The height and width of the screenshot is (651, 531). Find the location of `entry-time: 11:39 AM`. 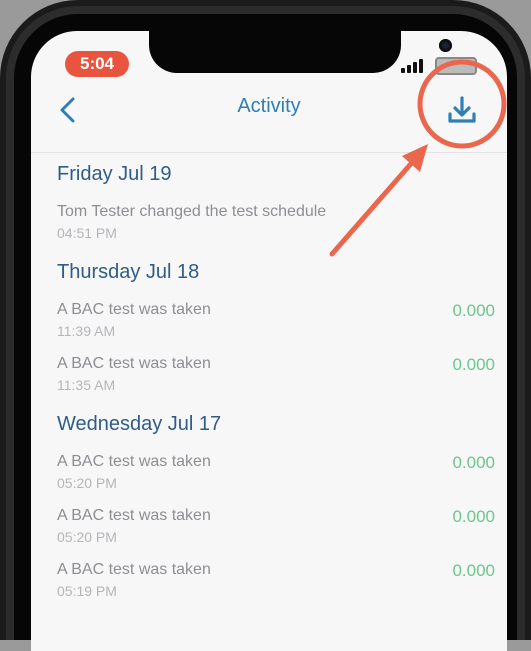

entry-time: 11:39 AM is located at coordinates (86, 331).